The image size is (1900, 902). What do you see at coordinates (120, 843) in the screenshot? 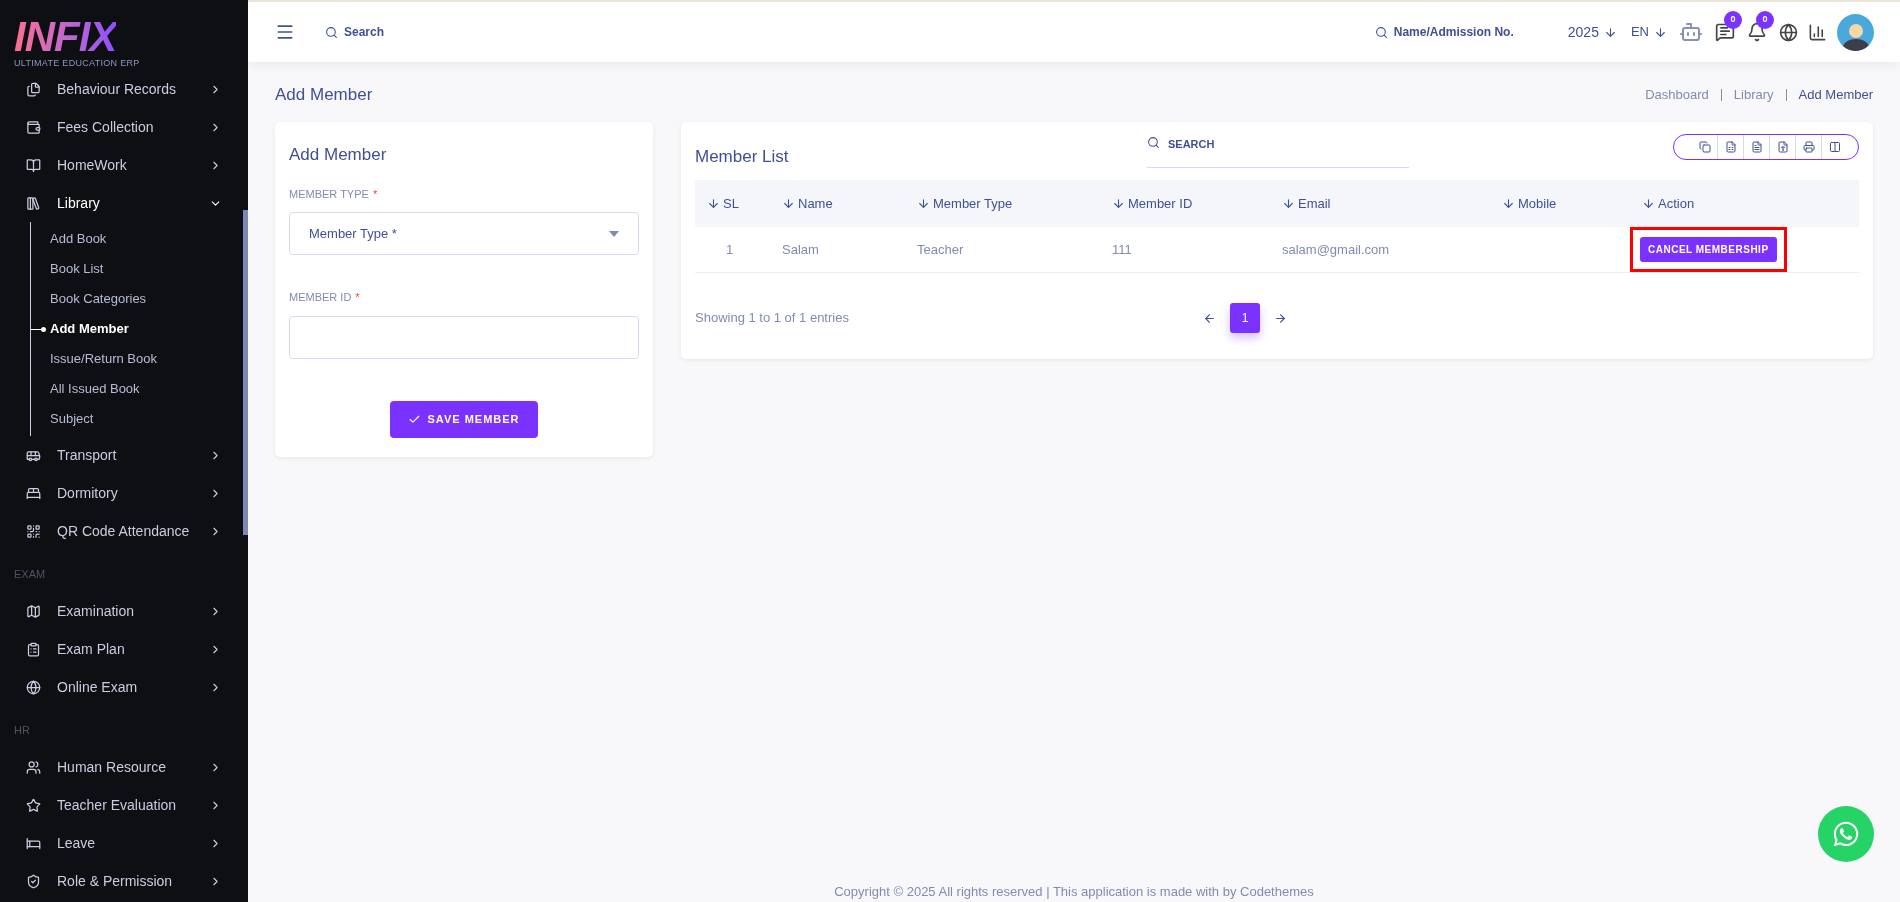
I see `sidebar-item: Leave` at bounding box center [120, 843].